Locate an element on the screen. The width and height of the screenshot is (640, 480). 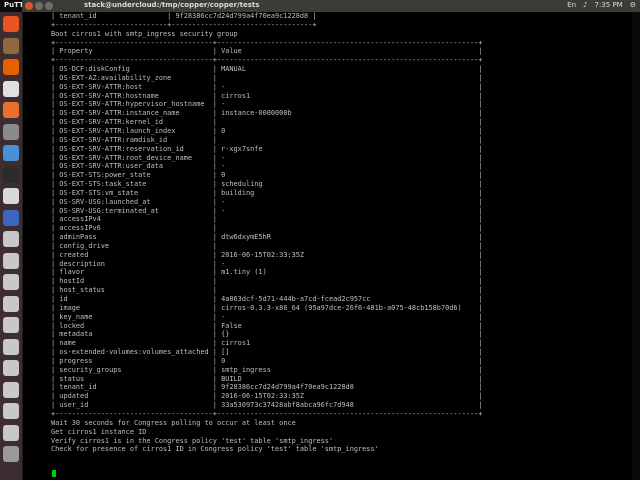
terminal-line: | key_name | - | is located at coordinates (267, 316).